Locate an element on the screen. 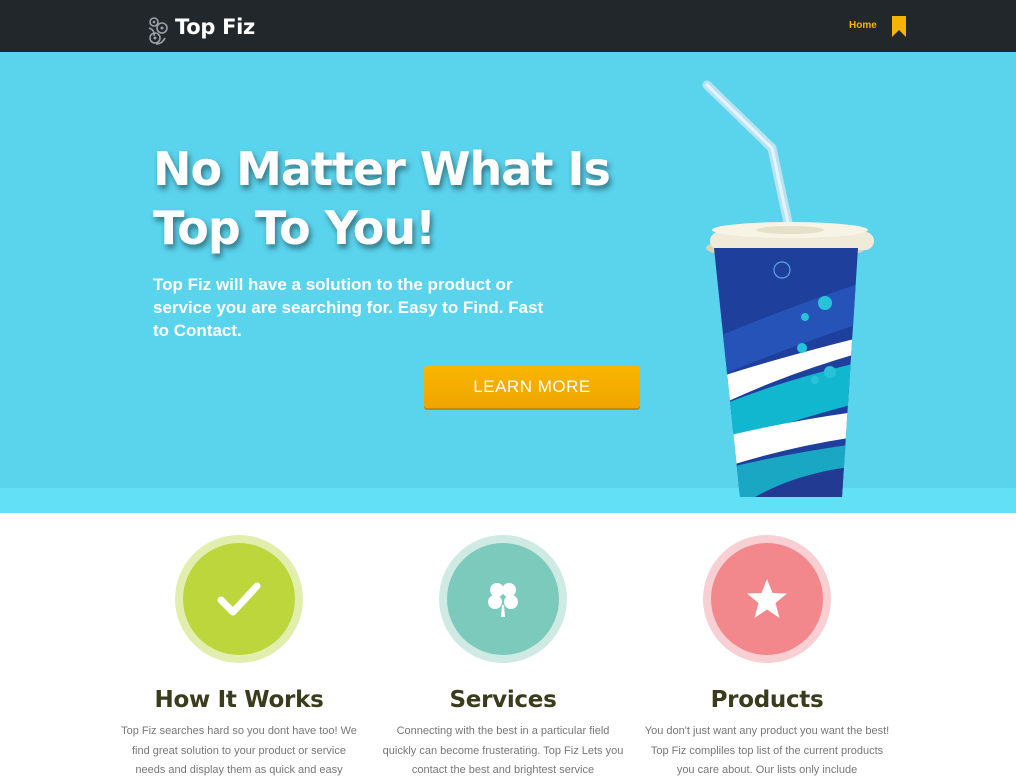 The width and height of the screenshot is (1016, 783). top-navigation-bar: Top Fiz Home is located at coordinates (508, 26).